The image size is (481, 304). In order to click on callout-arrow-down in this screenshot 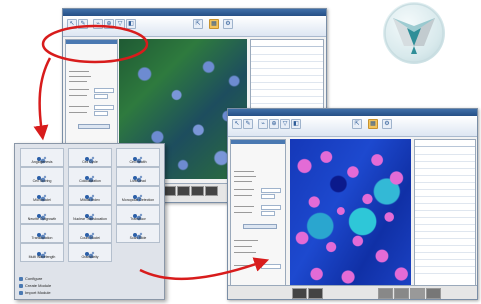, I will do `click(42, 99)`.